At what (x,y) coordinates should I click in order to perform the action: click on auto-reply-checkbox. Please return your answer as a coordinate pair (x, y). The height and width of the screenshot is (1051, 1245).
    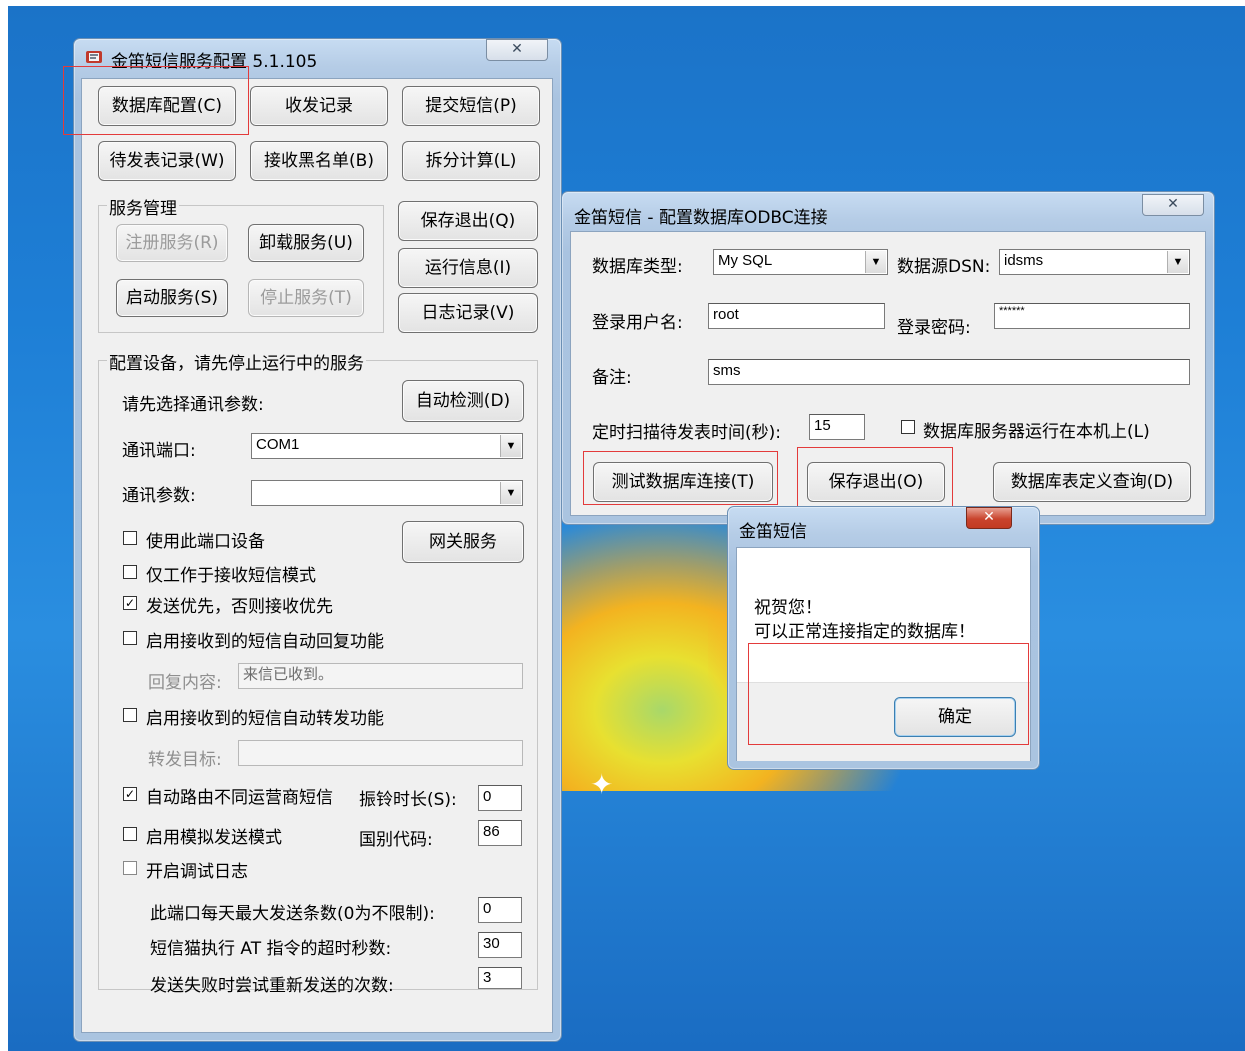
    Looking at the image, I should click on (130, 638).